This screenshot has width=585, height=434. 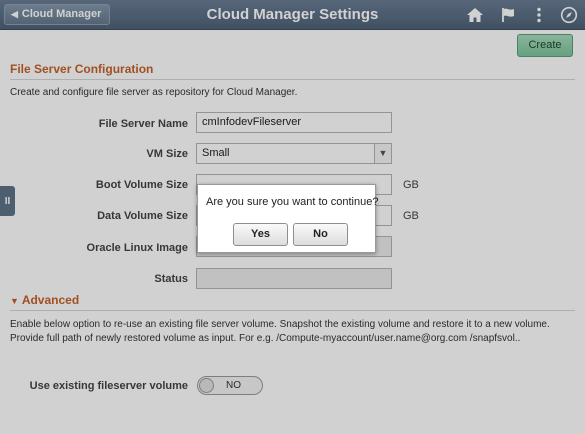 What do you see at coordinates (260, 234) in the screenshot?
I see `yes-button: Yes` at bounding box center [260, 234].